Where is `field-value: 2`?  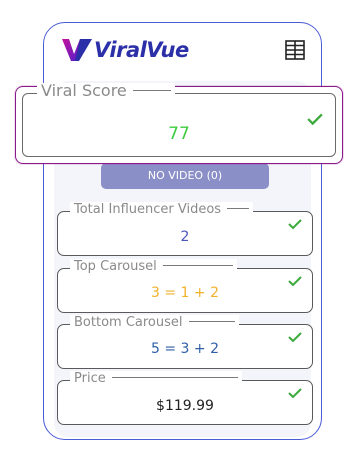 field-value: 2 is located at coordinates (185, 237).